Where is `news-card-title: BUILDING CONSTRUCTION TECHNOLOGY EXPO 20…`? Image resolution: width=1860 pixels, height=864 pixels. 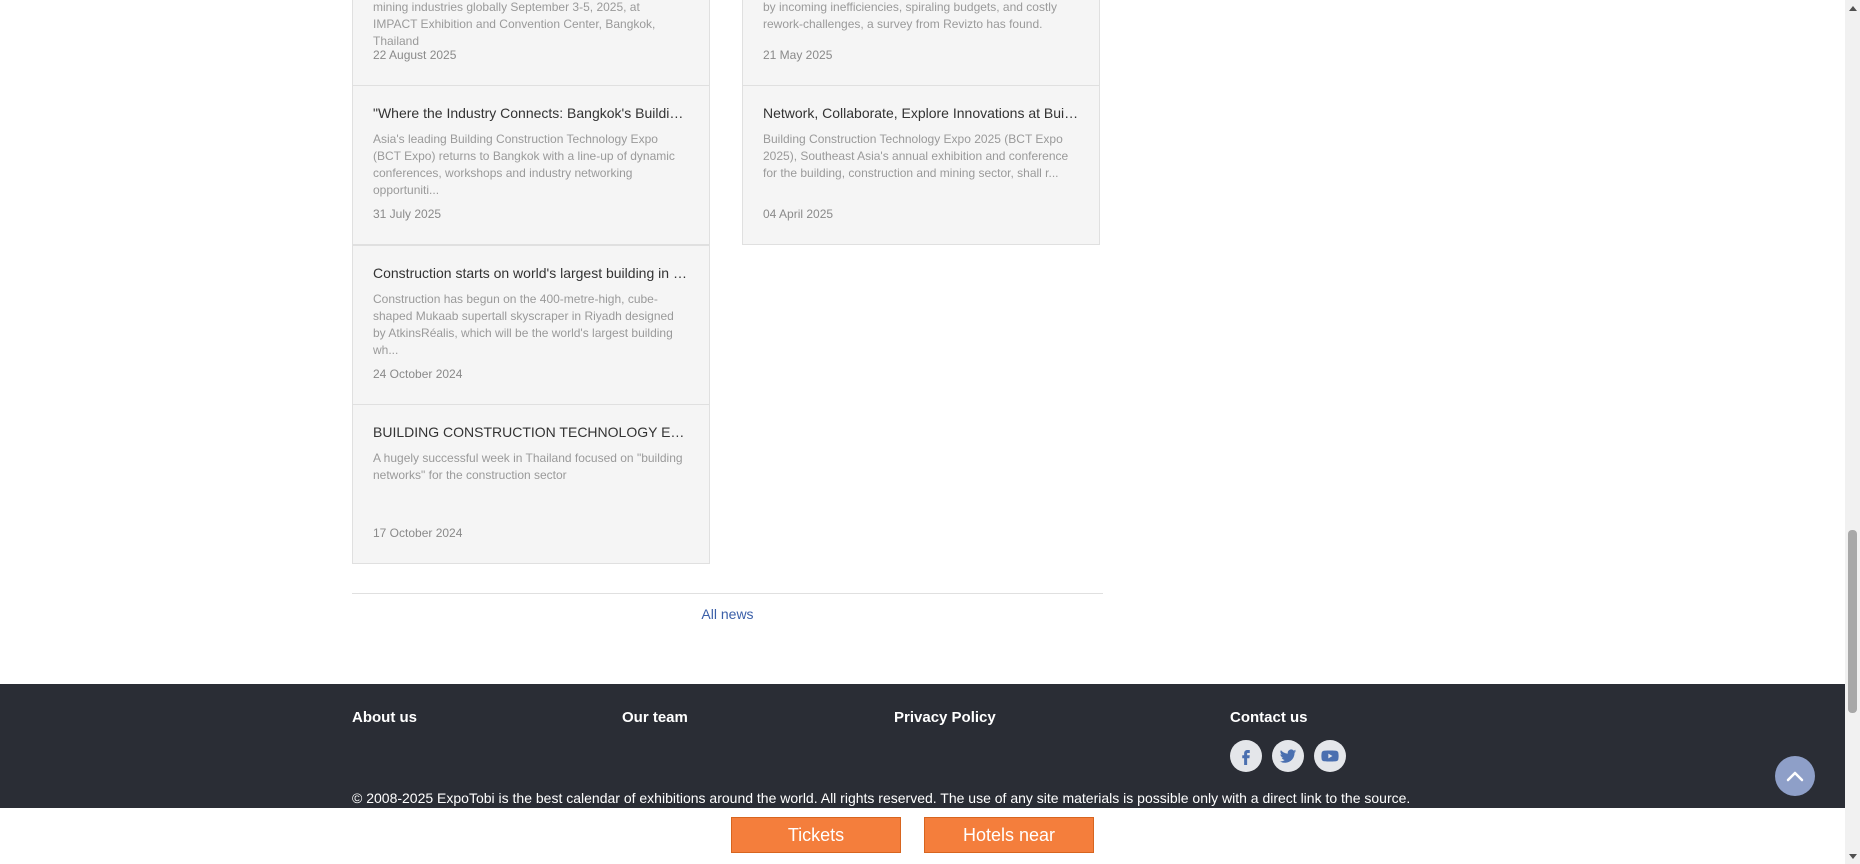 news-card-title: BUILDING CONSTRUCTION TECHNOLOGY EXPO 20… is located at coordinates (531, 432).